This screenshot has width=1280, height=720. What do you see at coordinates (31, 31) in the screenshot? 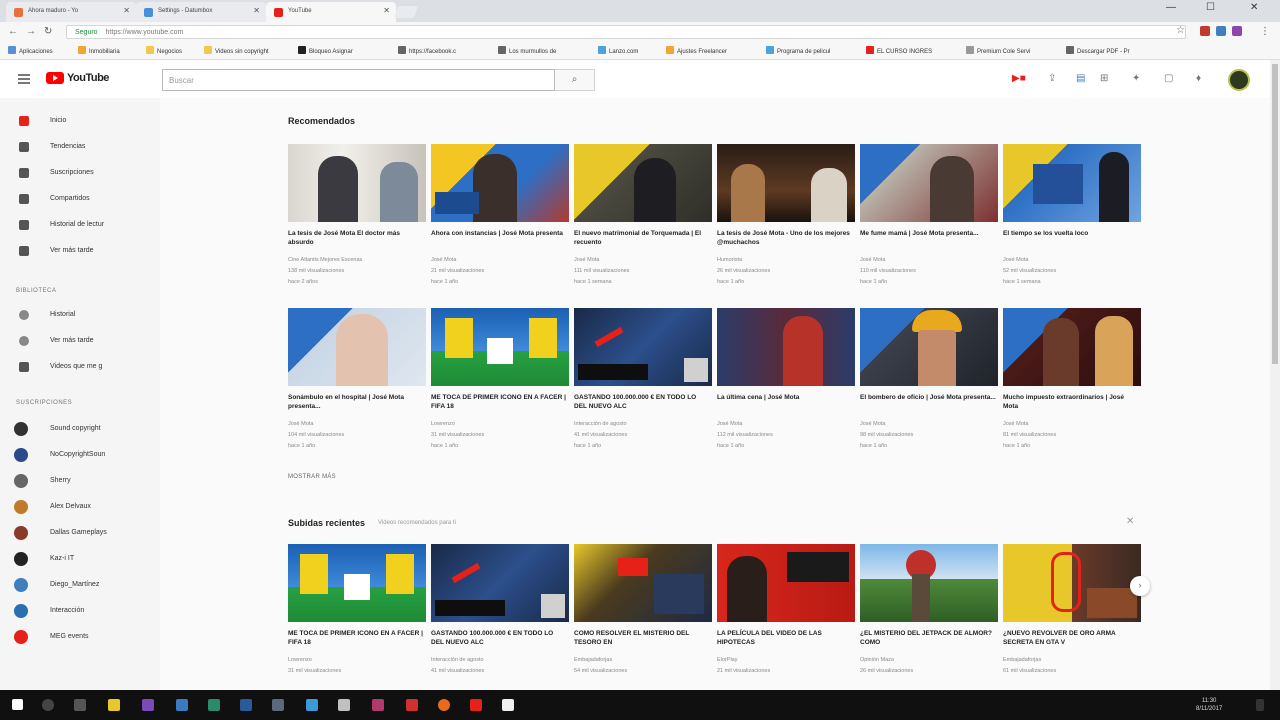
I see `forward-icon: →` at bounding box center [31, 31].